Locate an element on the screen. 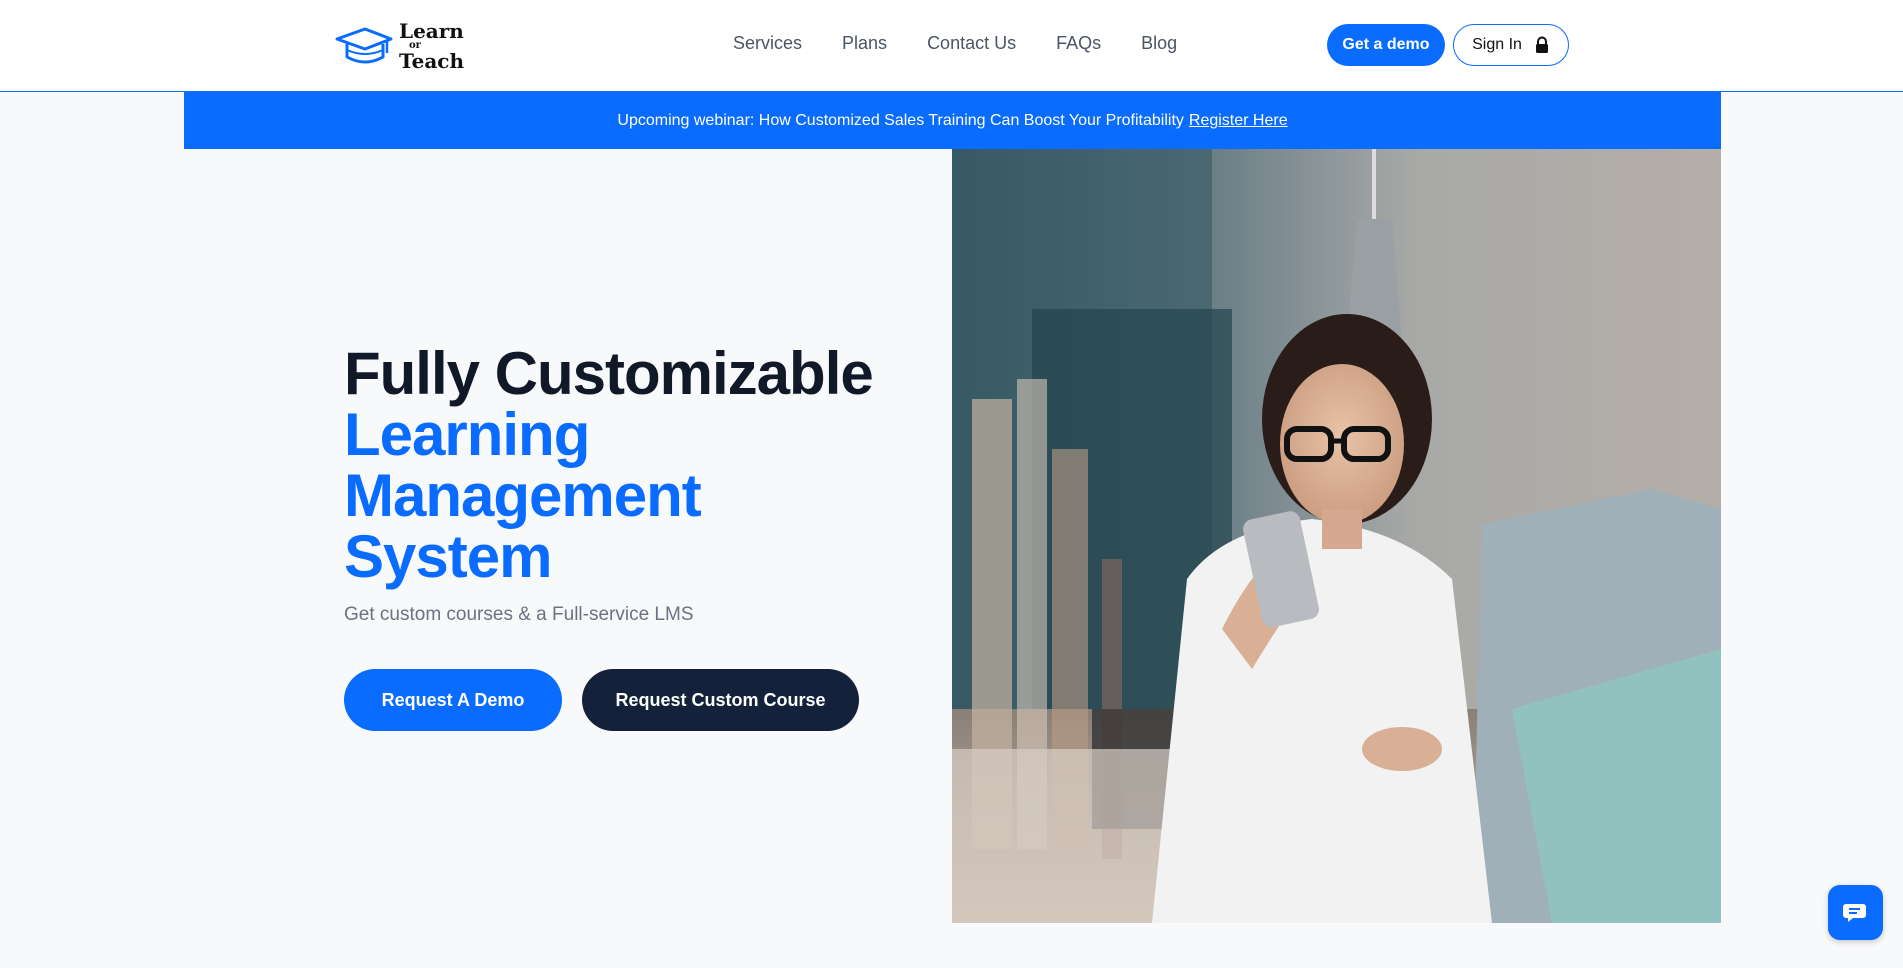 The width and height of the screenshot is (1903, 968). chat-icon is located at coordinates (1854, 912).